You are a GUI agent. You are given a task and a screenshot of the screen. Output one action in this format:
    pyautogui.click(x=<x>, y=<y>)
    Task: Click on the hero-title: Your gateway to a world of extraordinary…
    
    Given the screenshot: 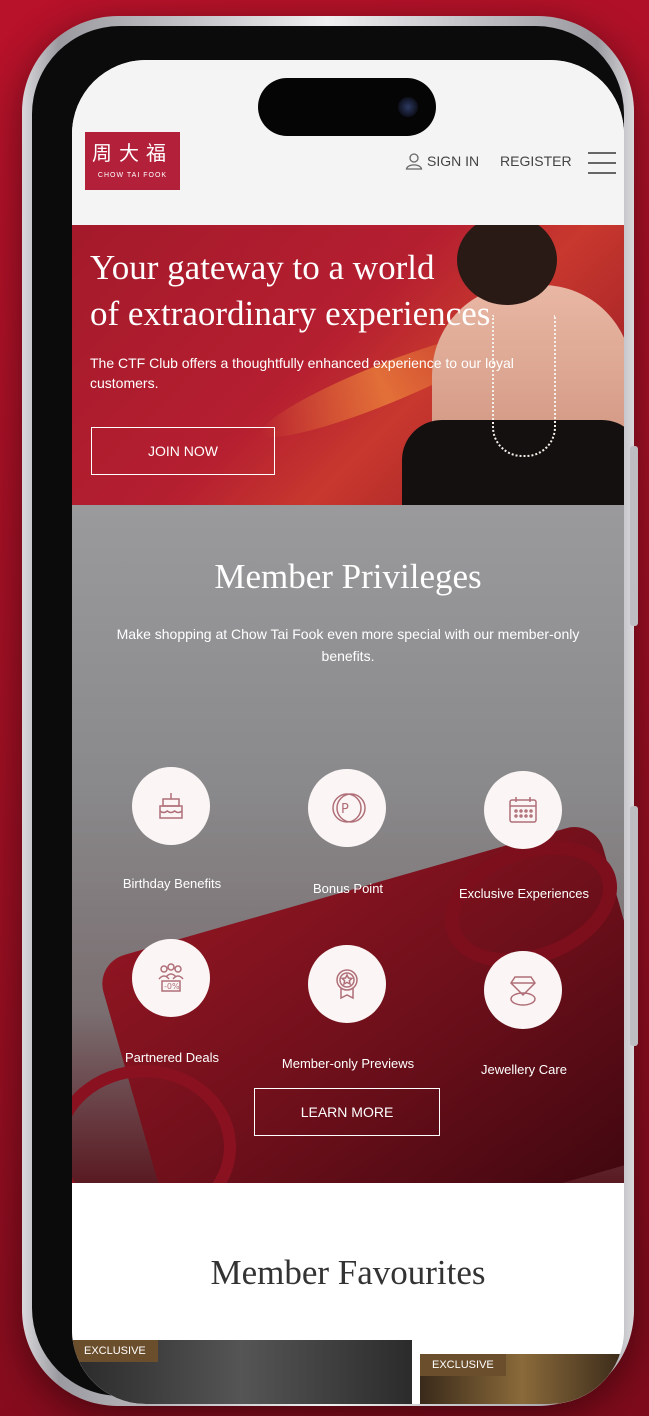 What is the action you would take?
    pyautogui.click(x=290, y=290)
    